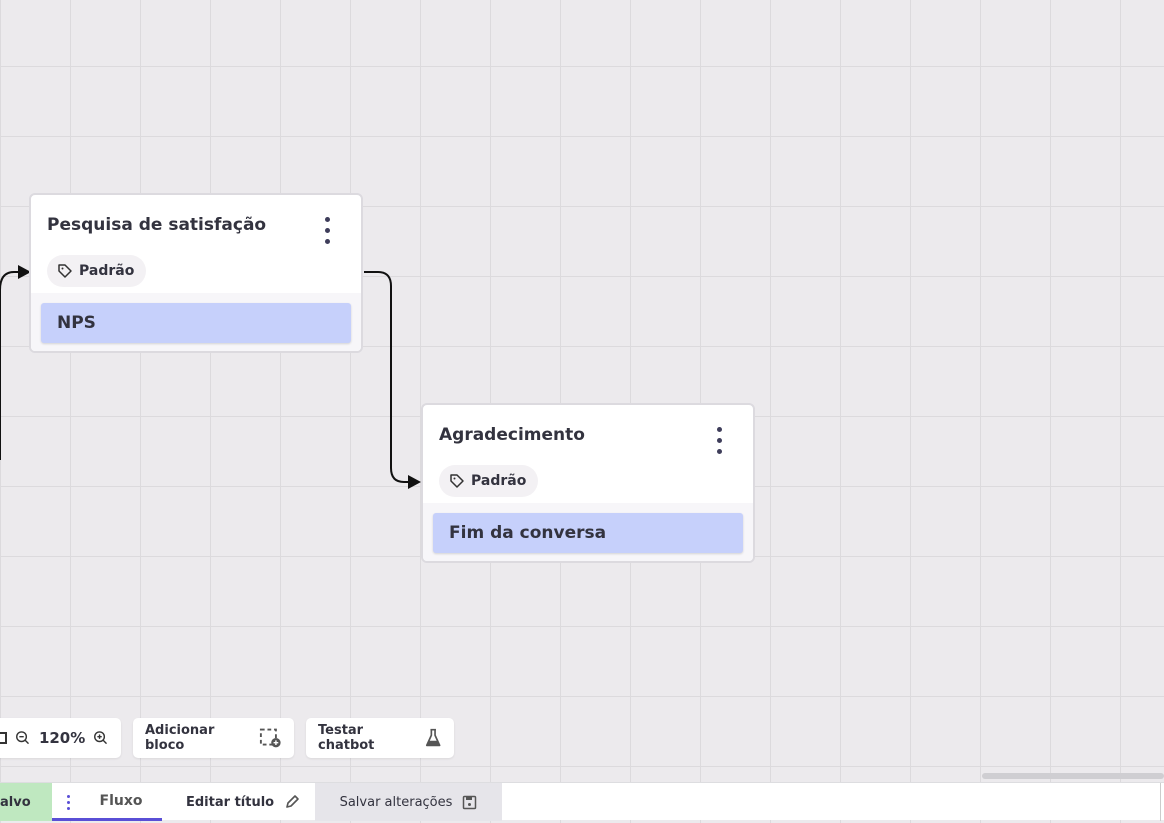  I want to click on save-changes-label: Salvar alterações, so click(396, 802).